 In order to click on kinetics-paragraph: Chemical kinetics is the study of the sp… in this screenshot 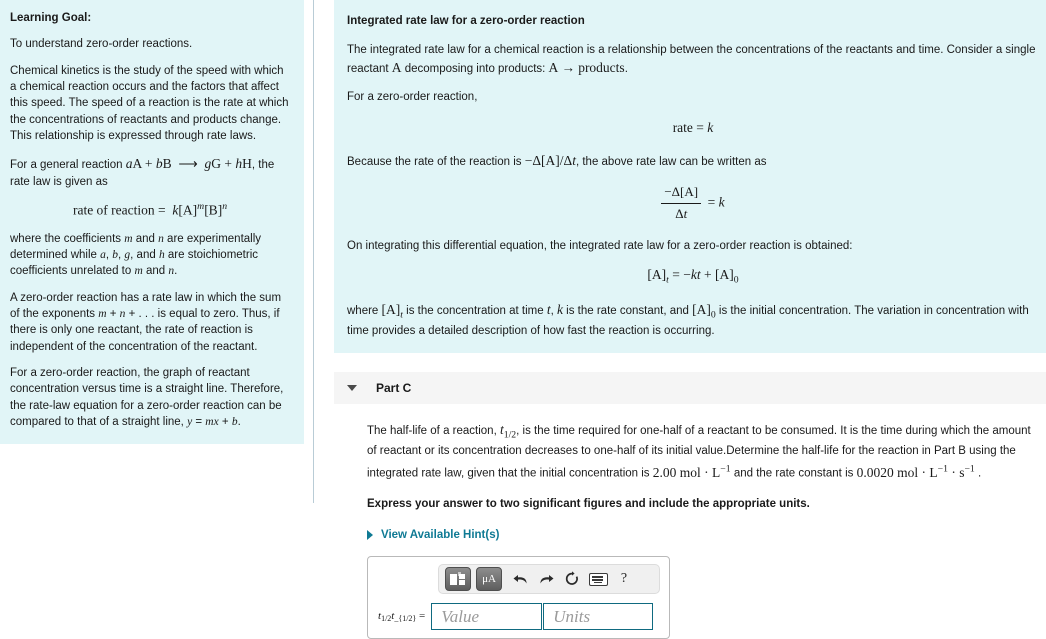, I will do `click(149, 103)`.